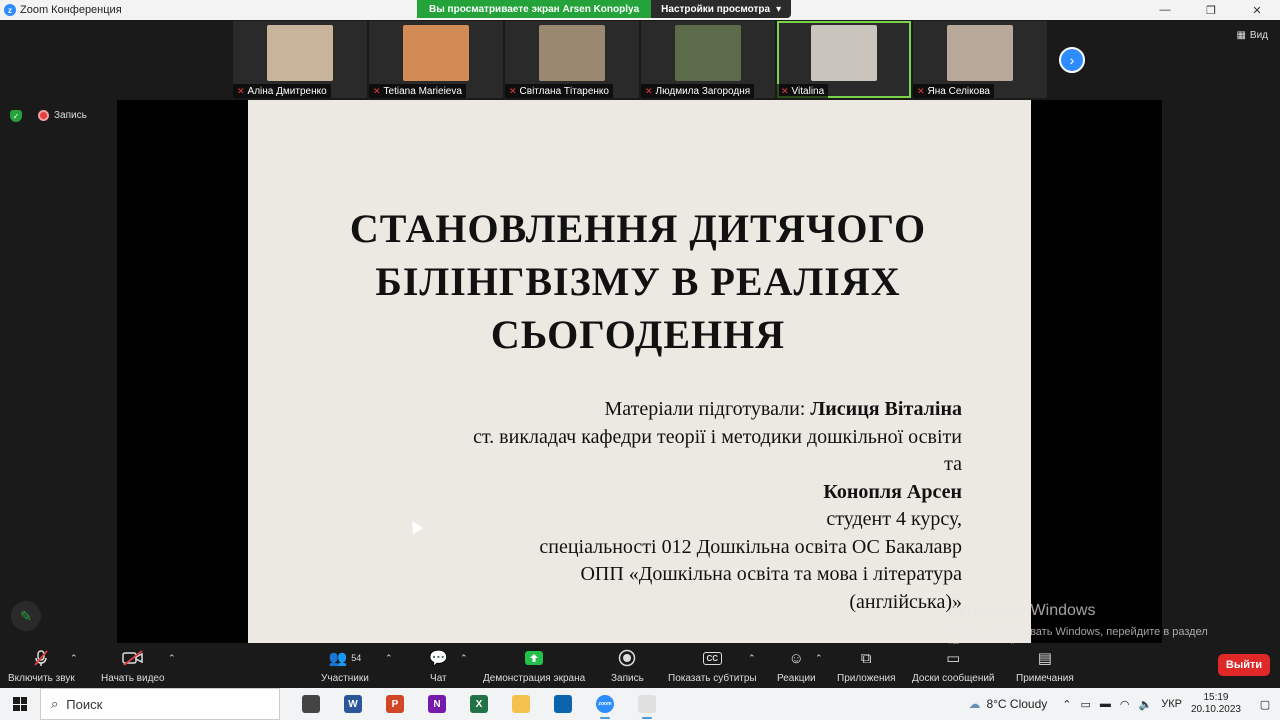 The image size is (1280, 720). I want to click on captions-options-caret: ⌃, so click(752, 658).